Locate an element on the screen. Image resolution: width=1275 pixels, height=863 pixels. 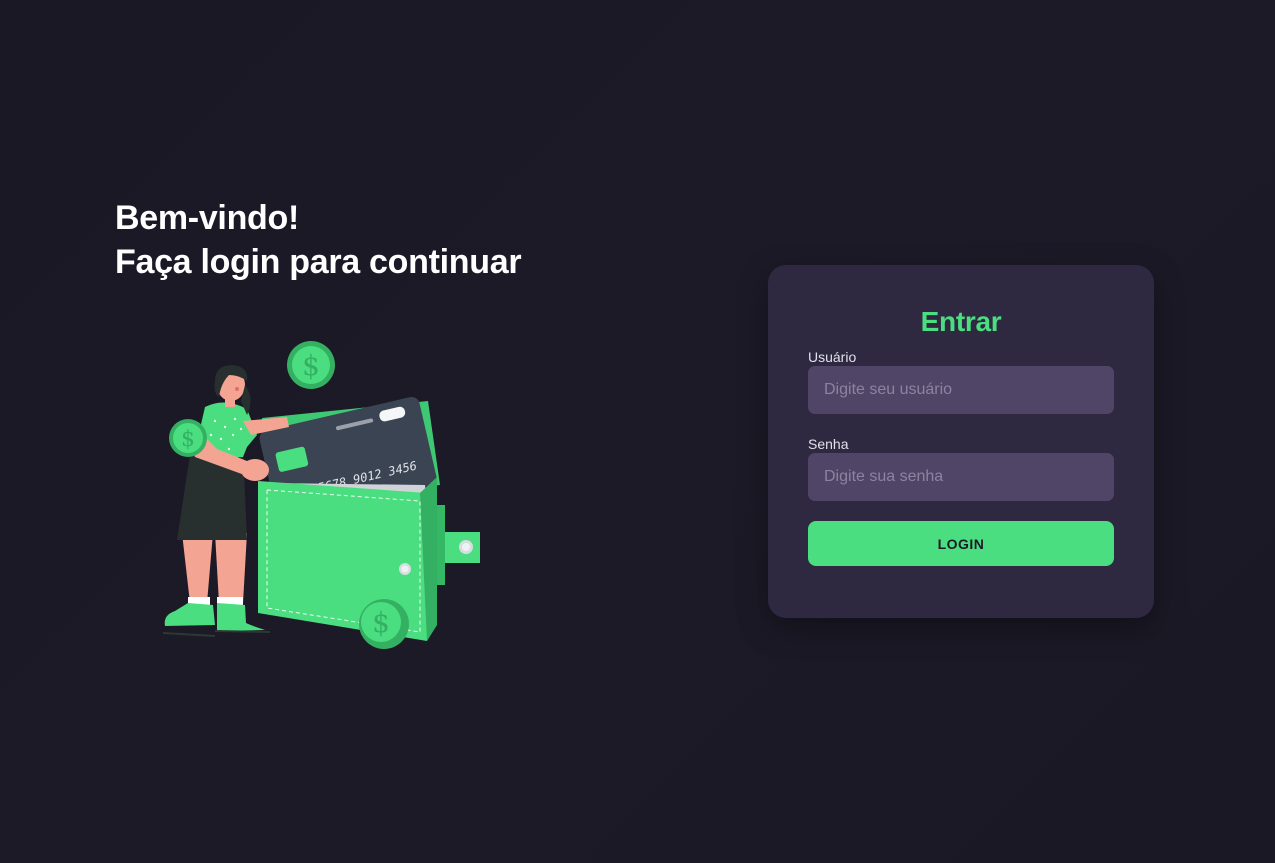
username-label: Usuário is located at coordinates (832, 357).